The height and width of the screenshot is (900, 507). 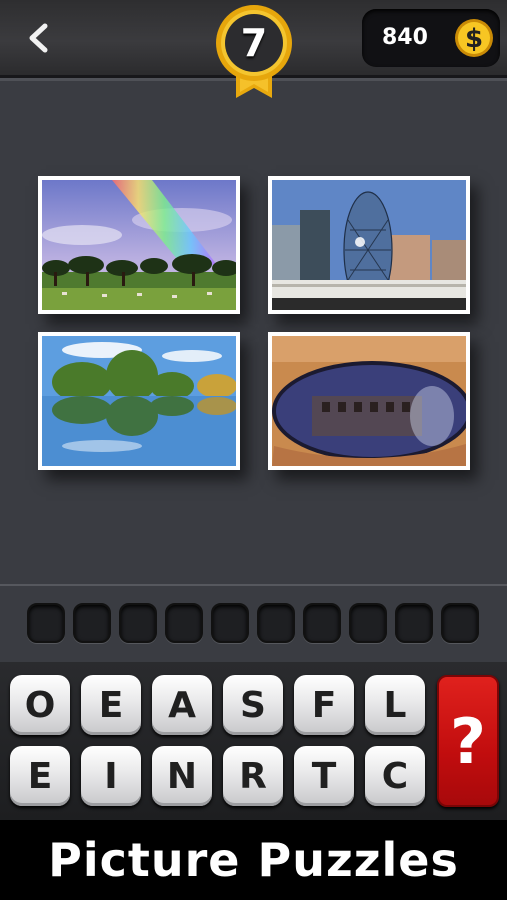 I want to click on rainbow-landscape-image, so click(x=139, y=245).